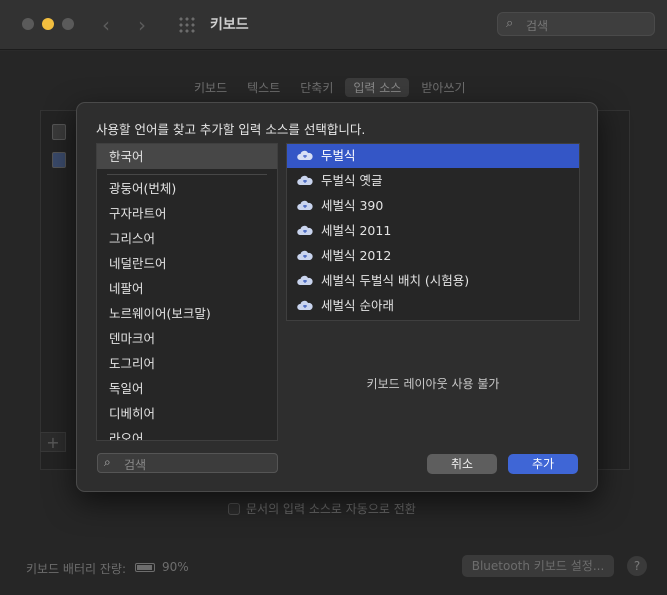  I want to click on background-tab-bar: 키보드 텍스트 단축키 입력 소스 받아쓰기, so click(330, 87).